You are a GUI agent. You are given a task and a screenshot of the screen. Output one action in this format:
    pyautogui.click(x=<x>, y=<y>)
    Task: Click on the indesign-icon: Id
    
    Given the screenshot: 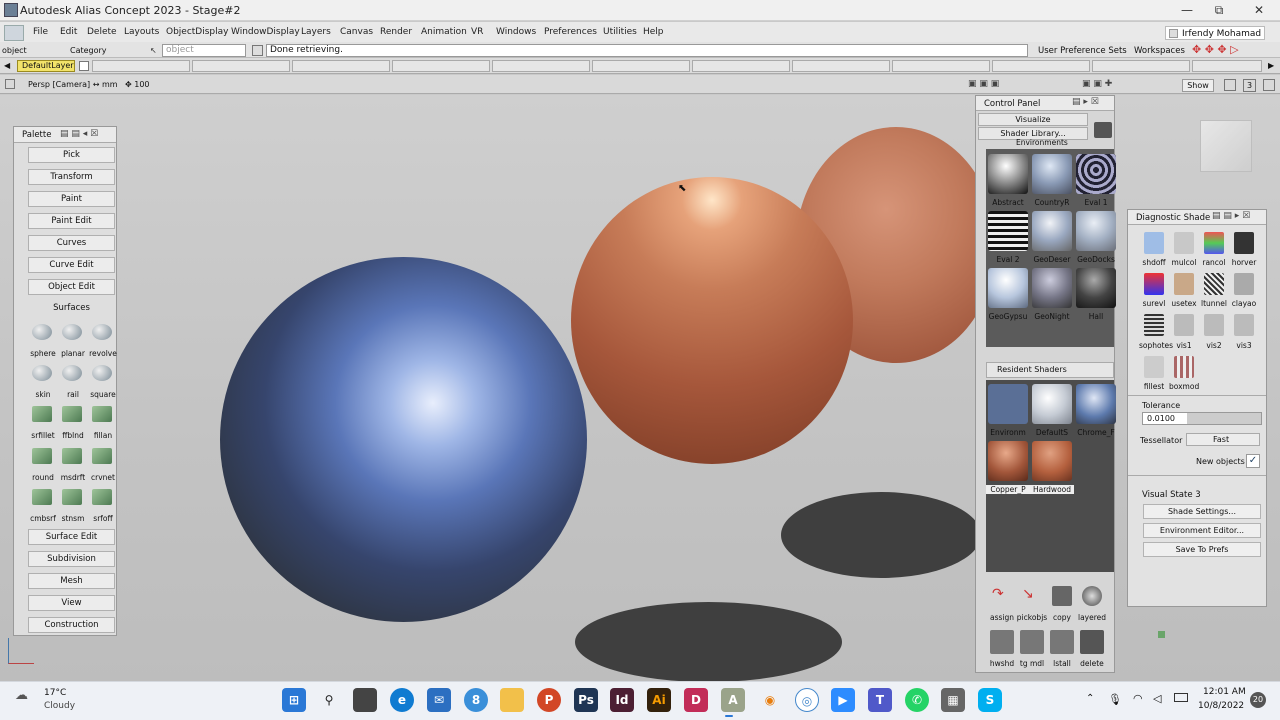 What is the action you would take?
    pyautogui.click(x=622, y=700)
    